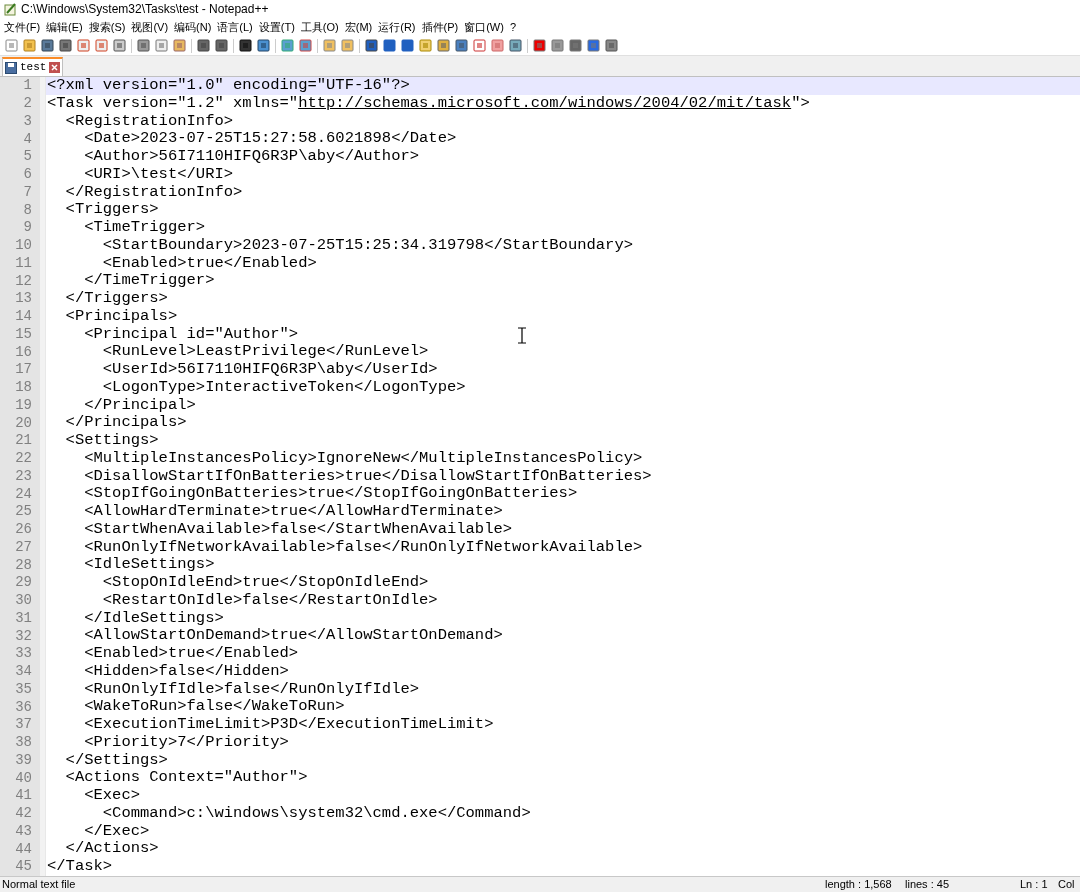 The height and width of the screenshot is (893, 1080). I want to click on code-line: <Settings>, so click(111, 441).